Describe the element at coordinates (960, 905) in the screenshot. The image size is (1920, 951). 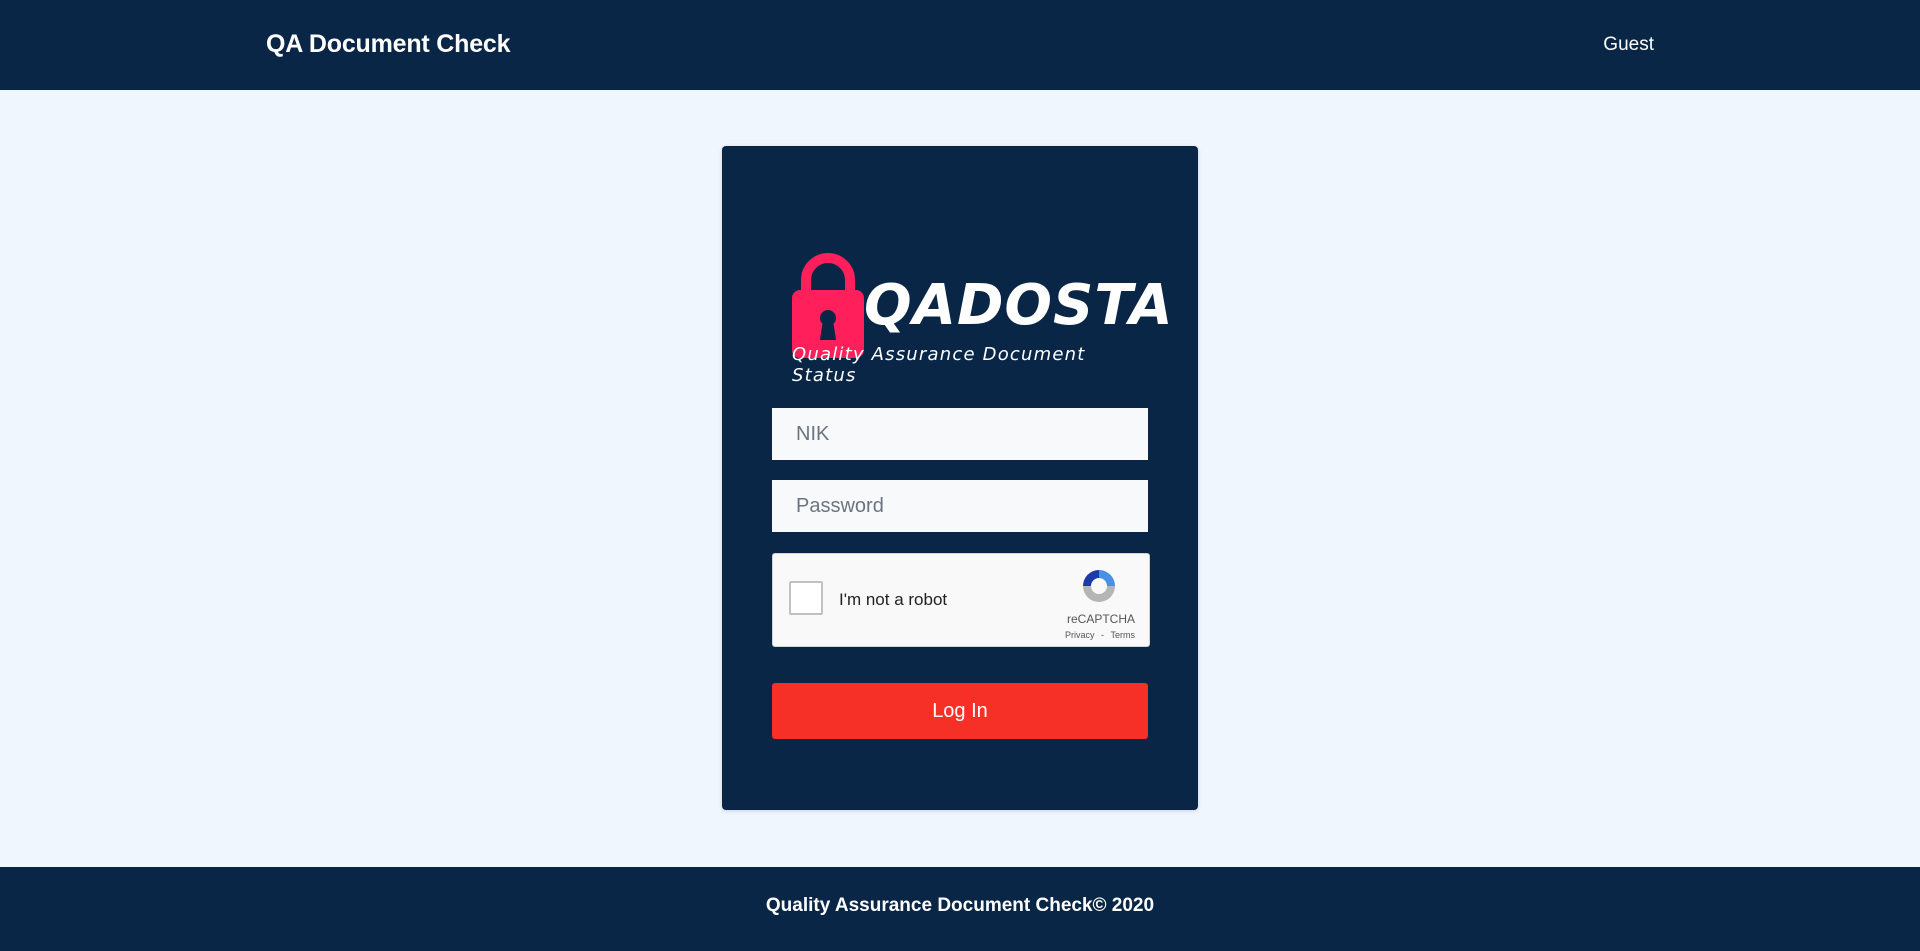
I see `footer-copyright: Quality Assurance Document Check© 2020` at that location.